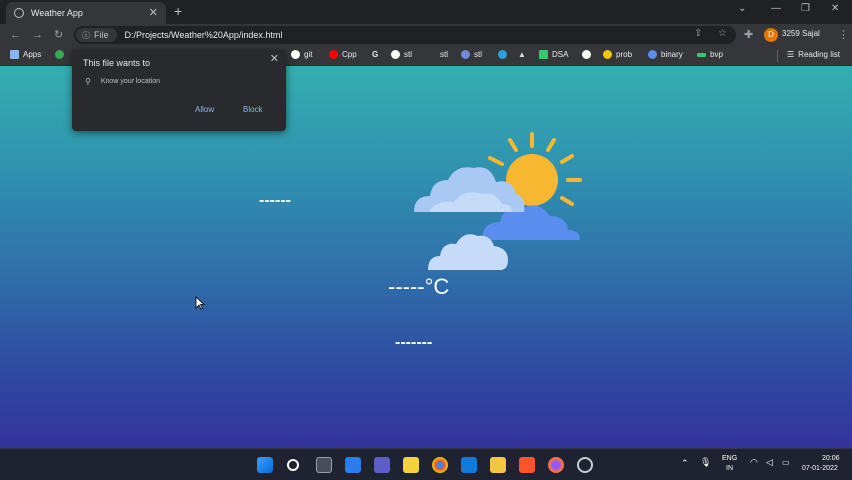  Describe the element at coordinates (200, 303) in the screenshot. I see `mouse-cursor-icon` at that location.